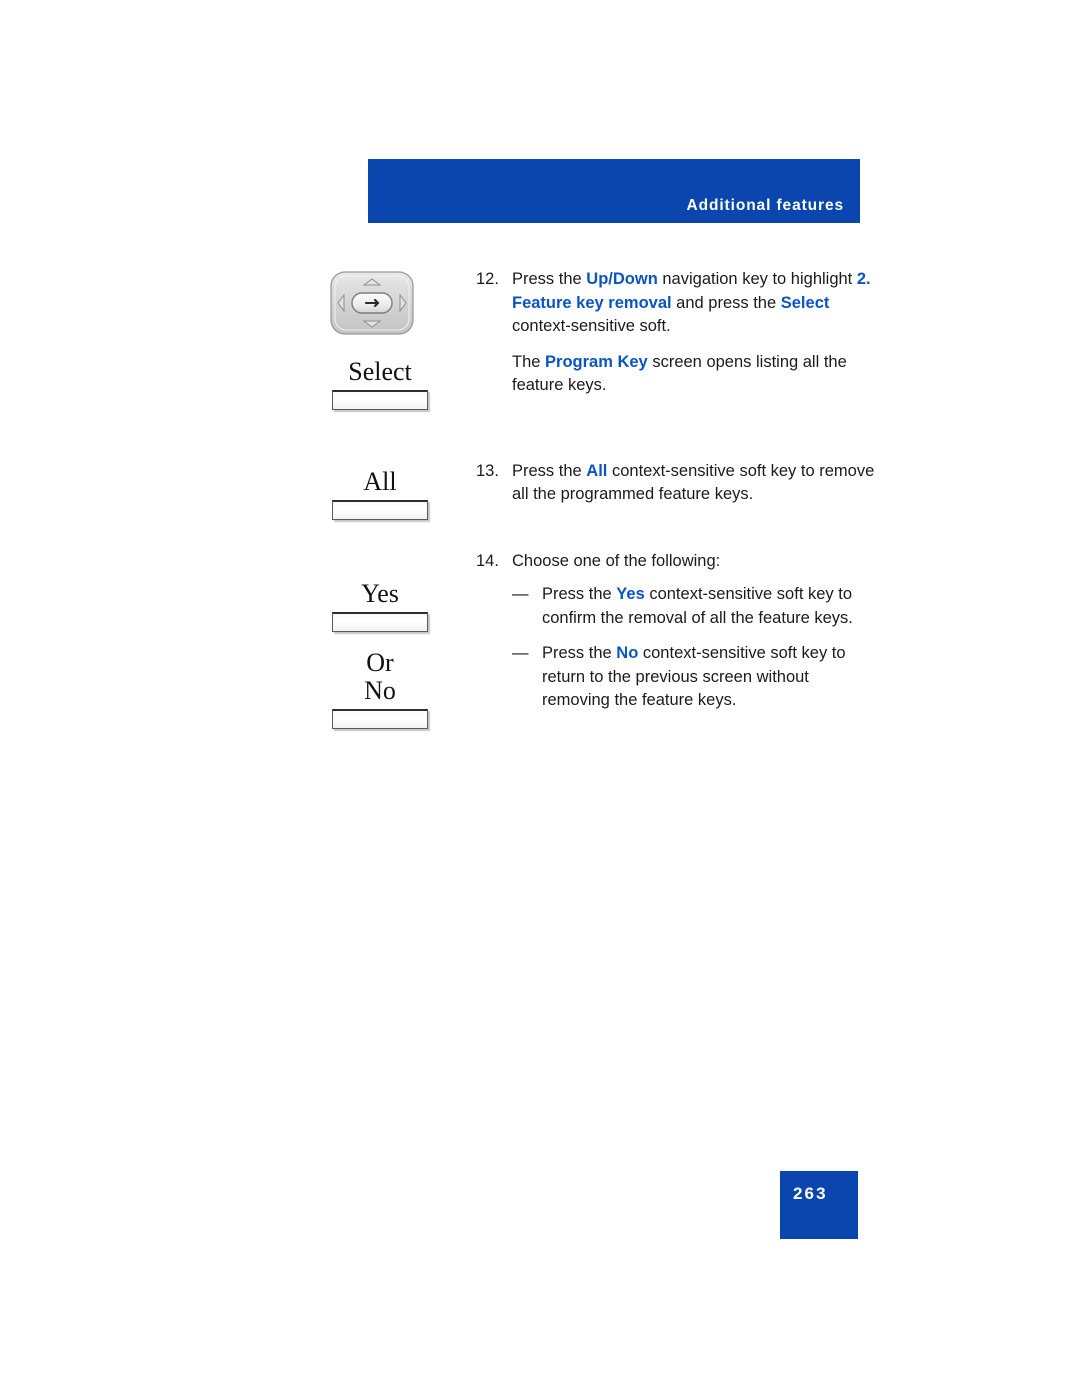 This screenshot has height=1397, width=1080. I want to click on step-14-number: 14., so click(487, 560).